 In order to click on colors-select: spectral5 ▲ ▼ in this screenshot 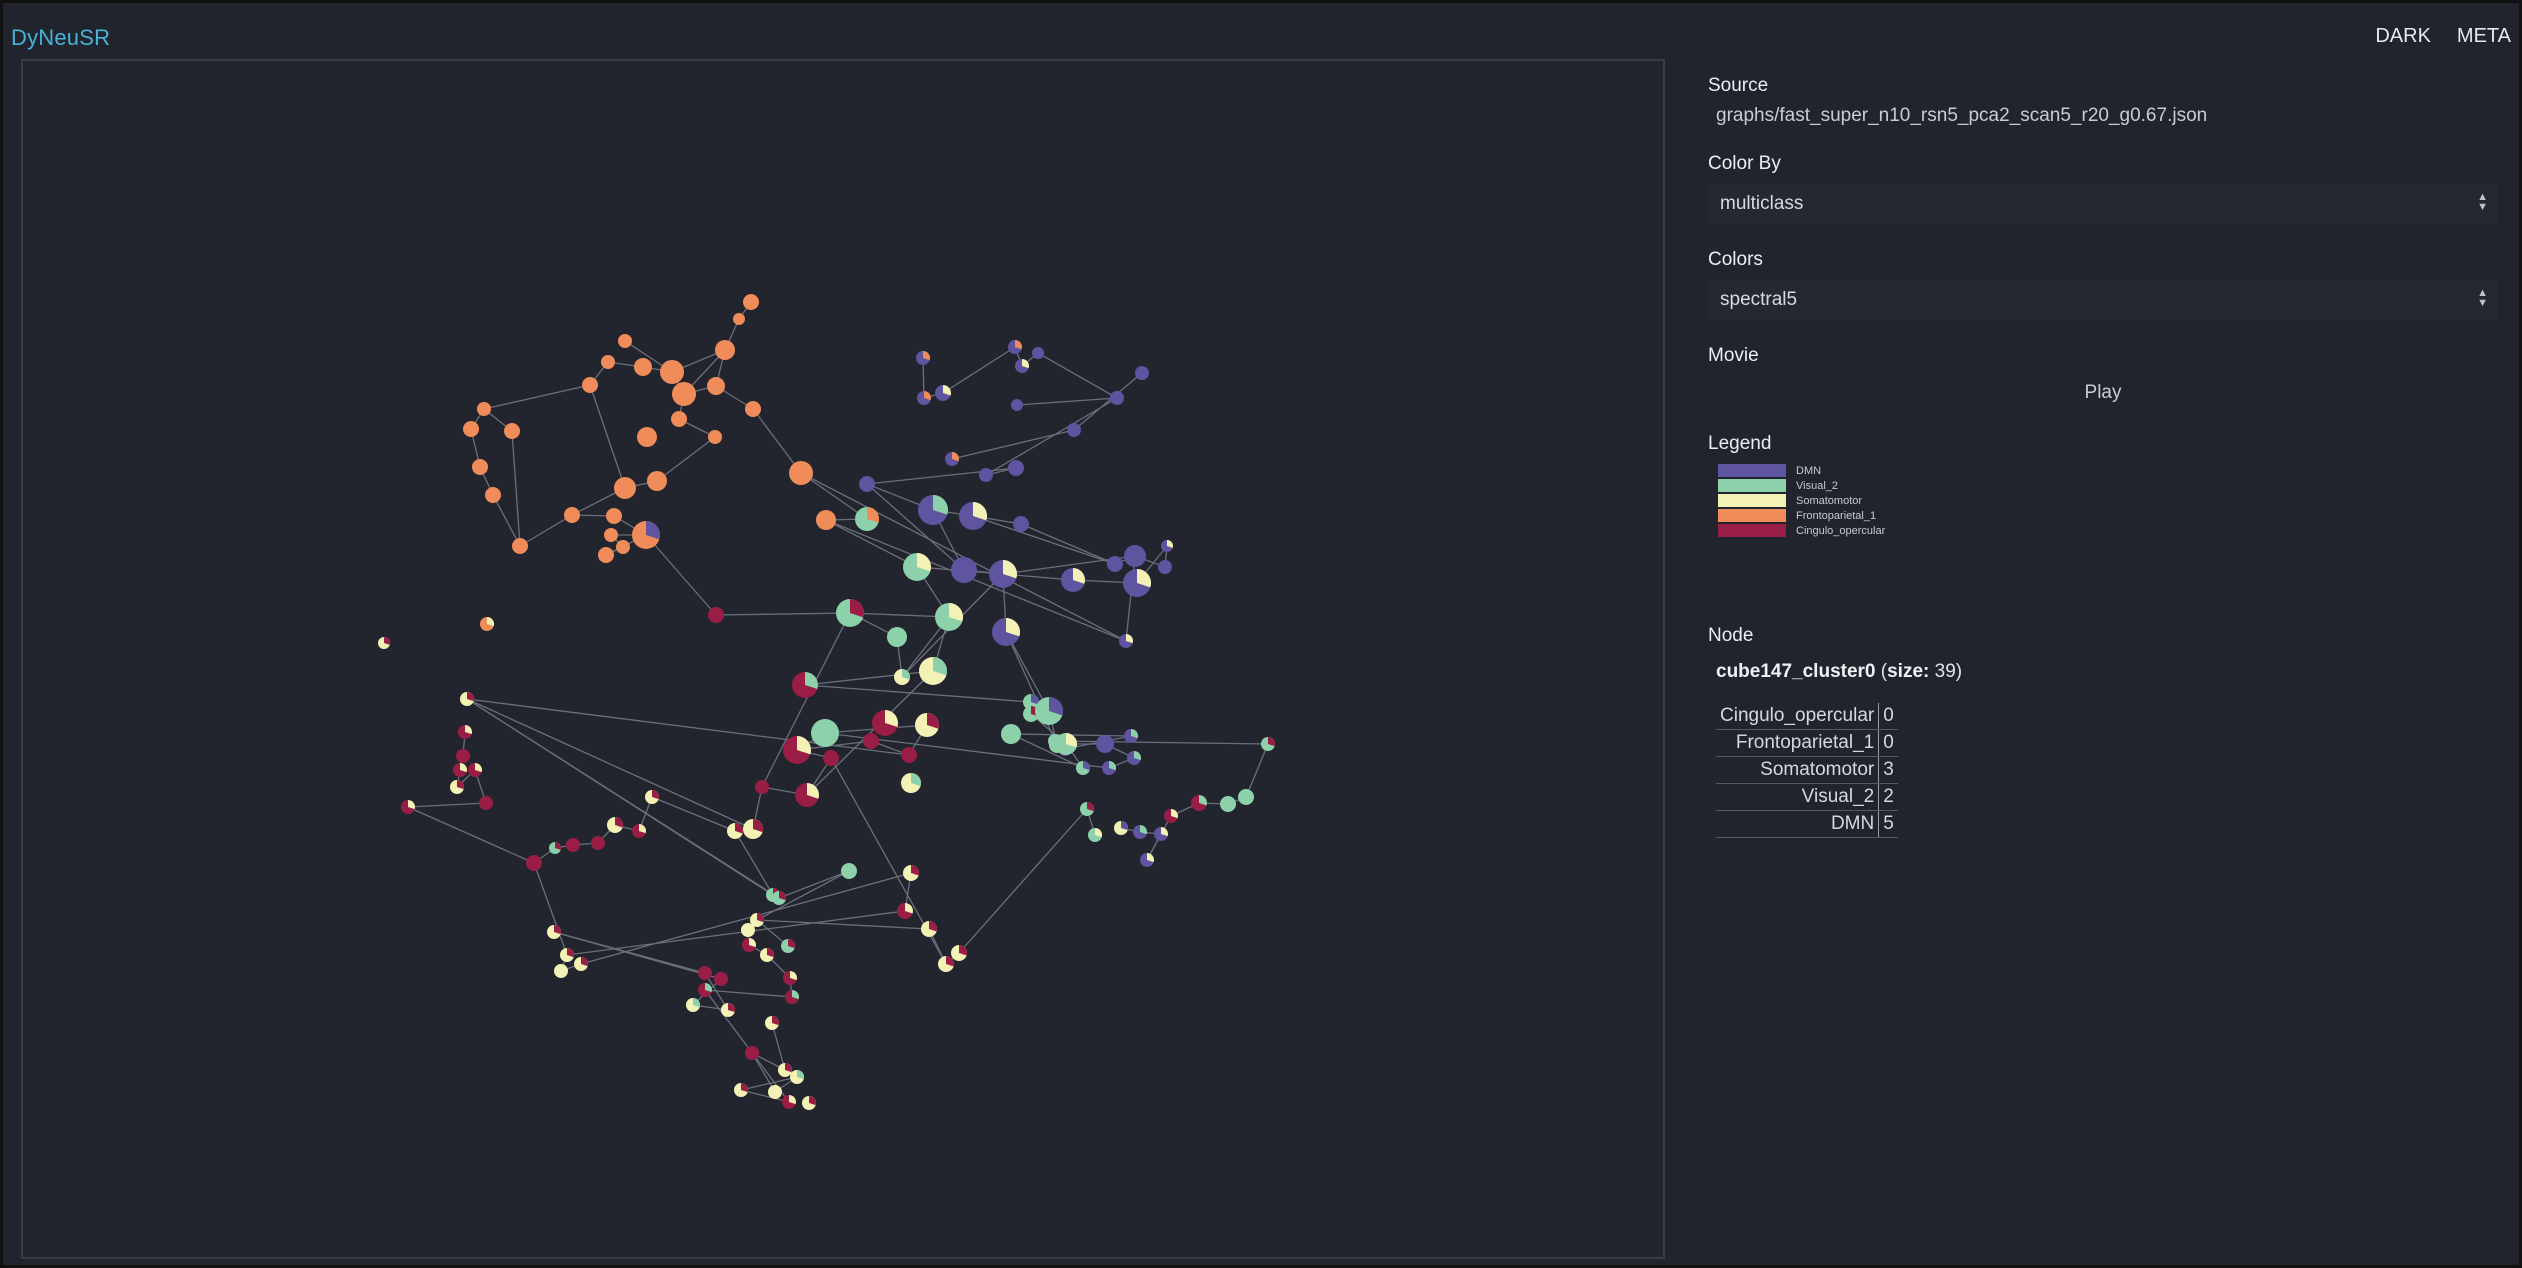, I will do `click(2103, 300)`.